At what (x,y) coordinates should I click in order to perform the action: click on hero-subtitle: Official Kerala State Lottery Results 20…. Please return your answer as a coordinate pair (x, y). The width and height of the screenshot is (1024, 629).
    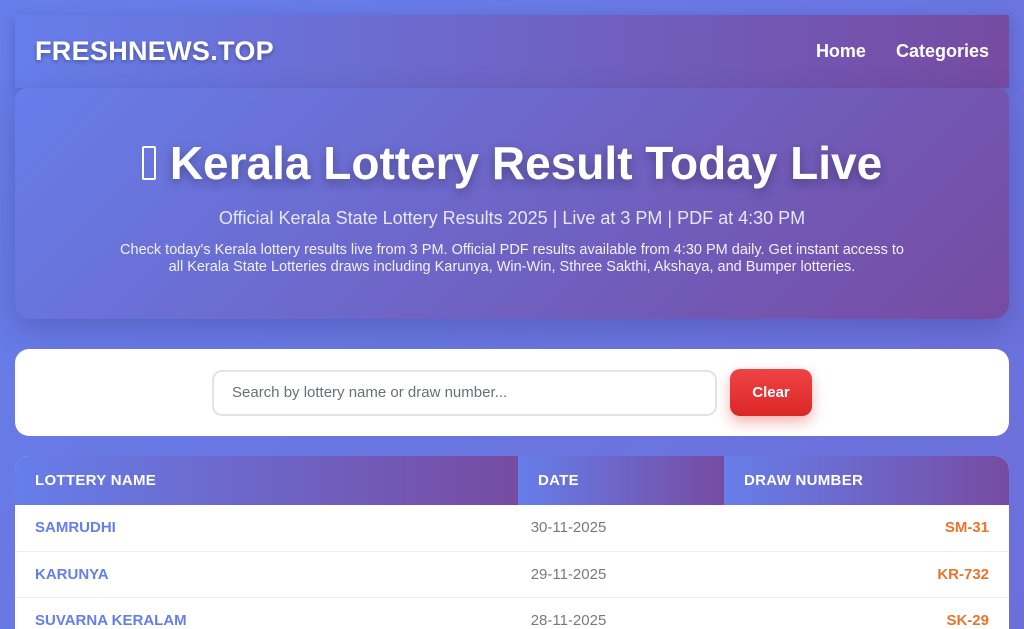
    Looking at the image, I should click on (512, 218).